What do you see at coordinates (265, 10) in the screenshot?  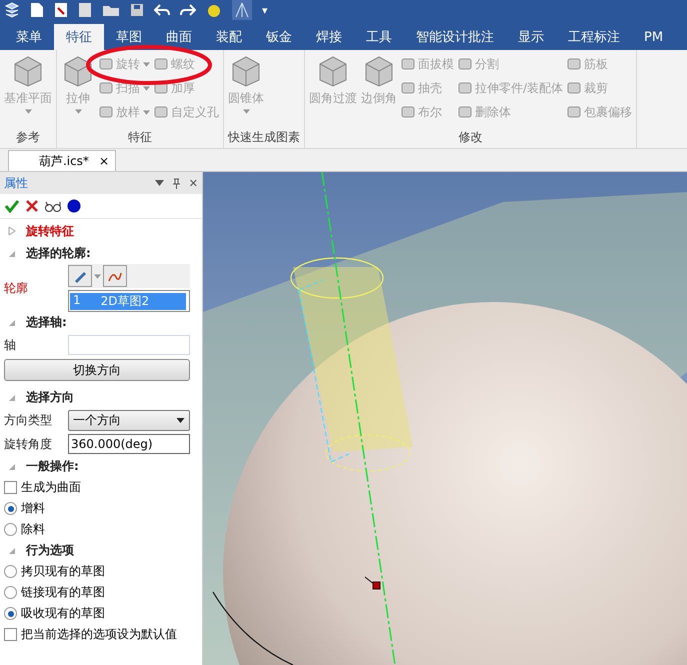 I see `customize-menu: ▾` at bounding box center [265, 10].